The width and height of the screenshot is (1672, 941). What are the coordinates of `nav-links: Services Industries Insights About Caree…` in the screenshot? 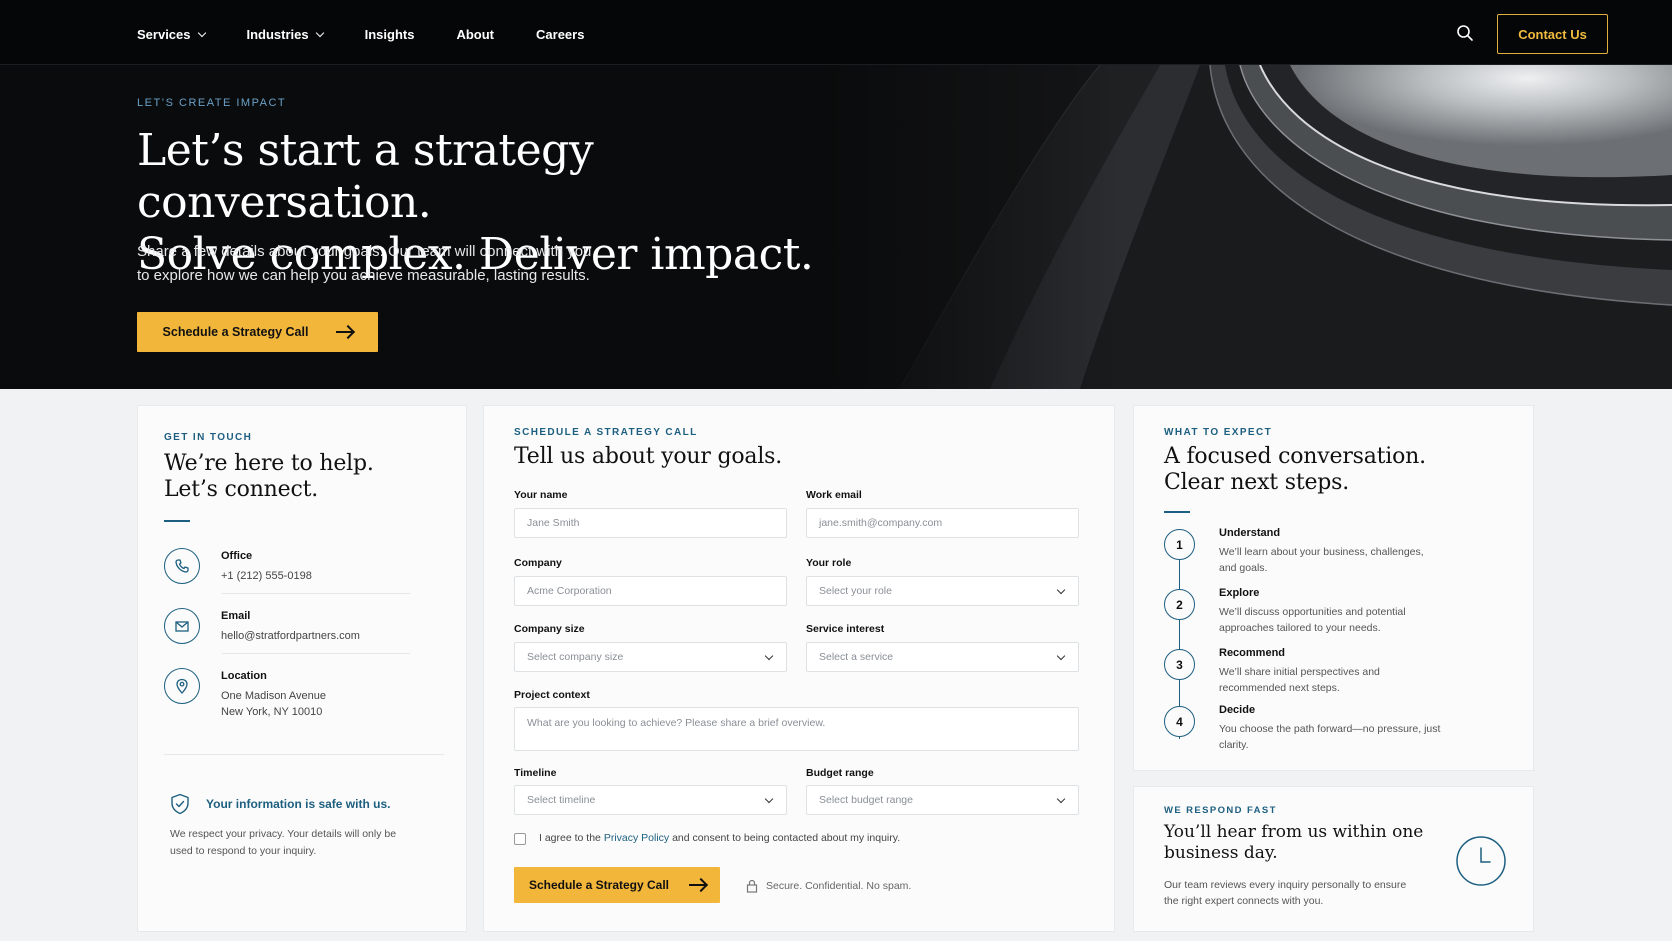 It's located at (381, 34).